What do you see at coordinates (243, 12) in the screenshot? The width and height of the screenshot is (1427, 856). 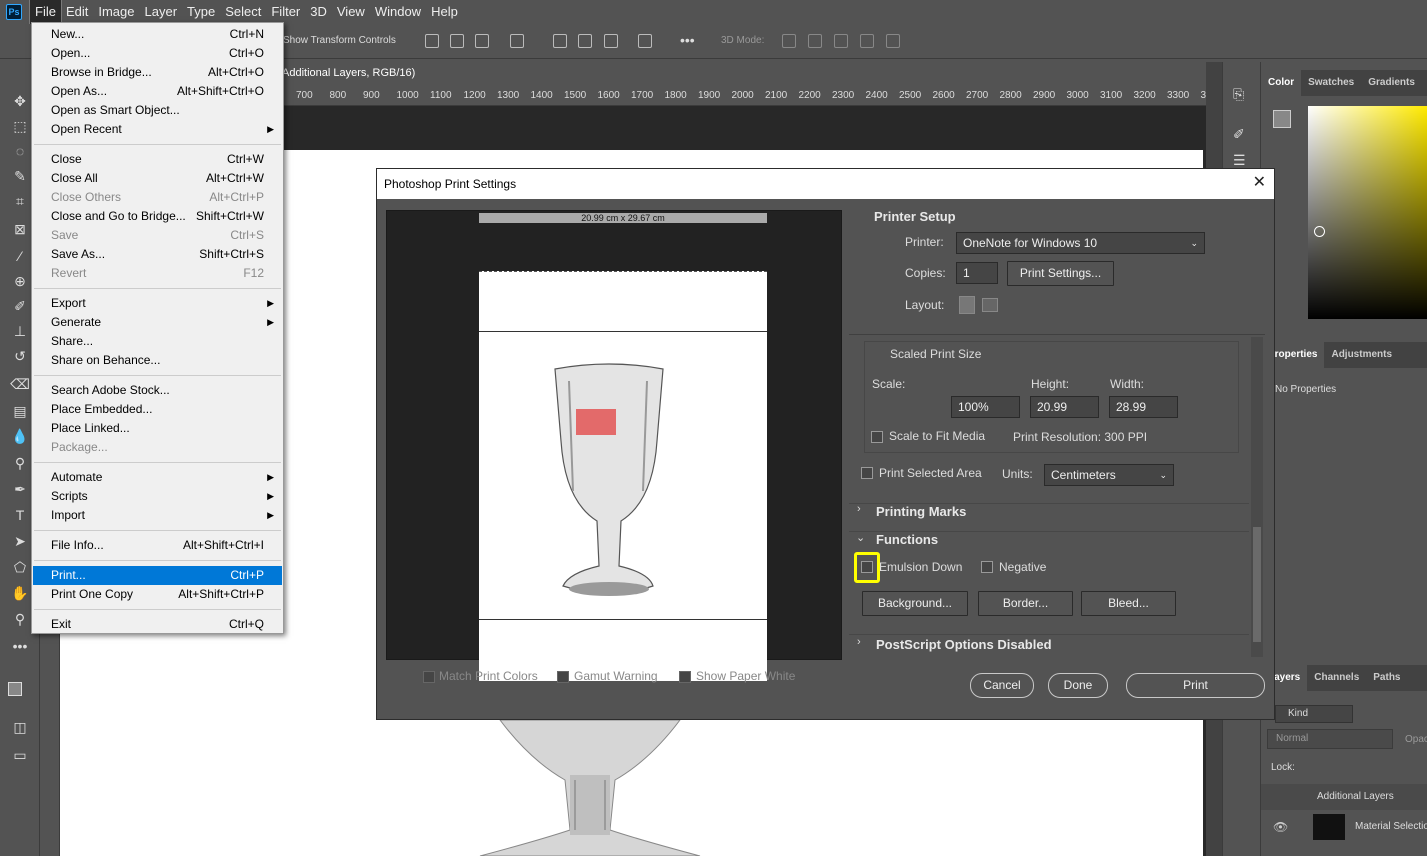 I see `menu-select: Select` at bounding box center [243, 12].